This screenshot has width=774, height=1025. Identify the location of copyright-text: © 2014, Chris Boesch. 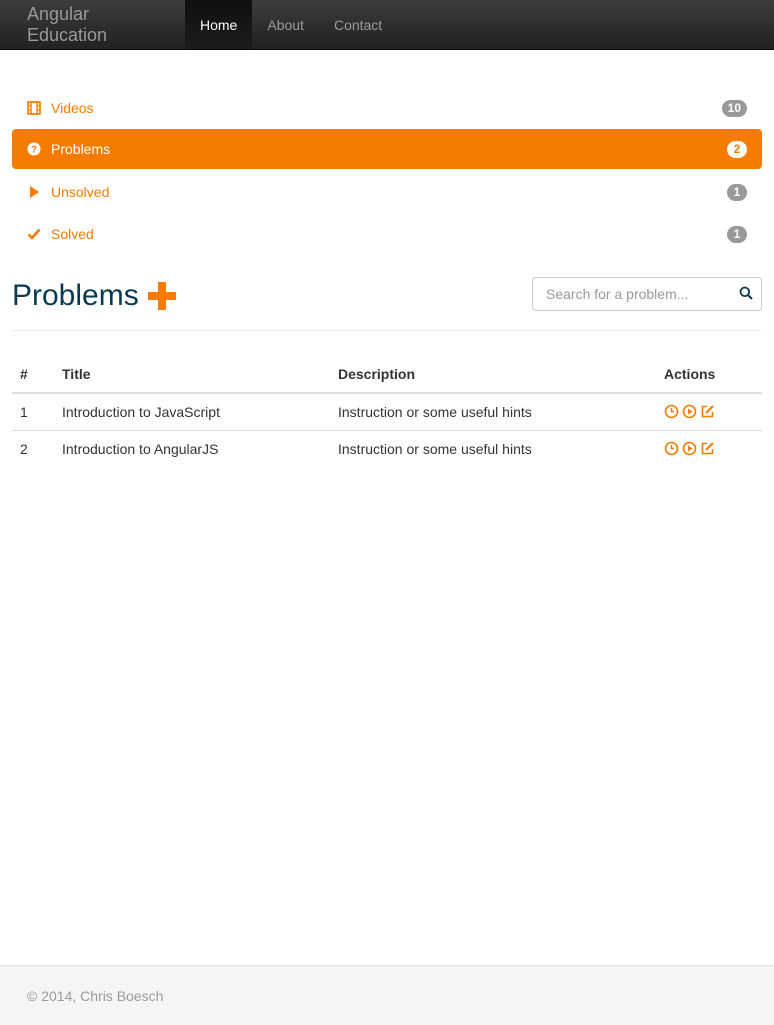
(95, 995).